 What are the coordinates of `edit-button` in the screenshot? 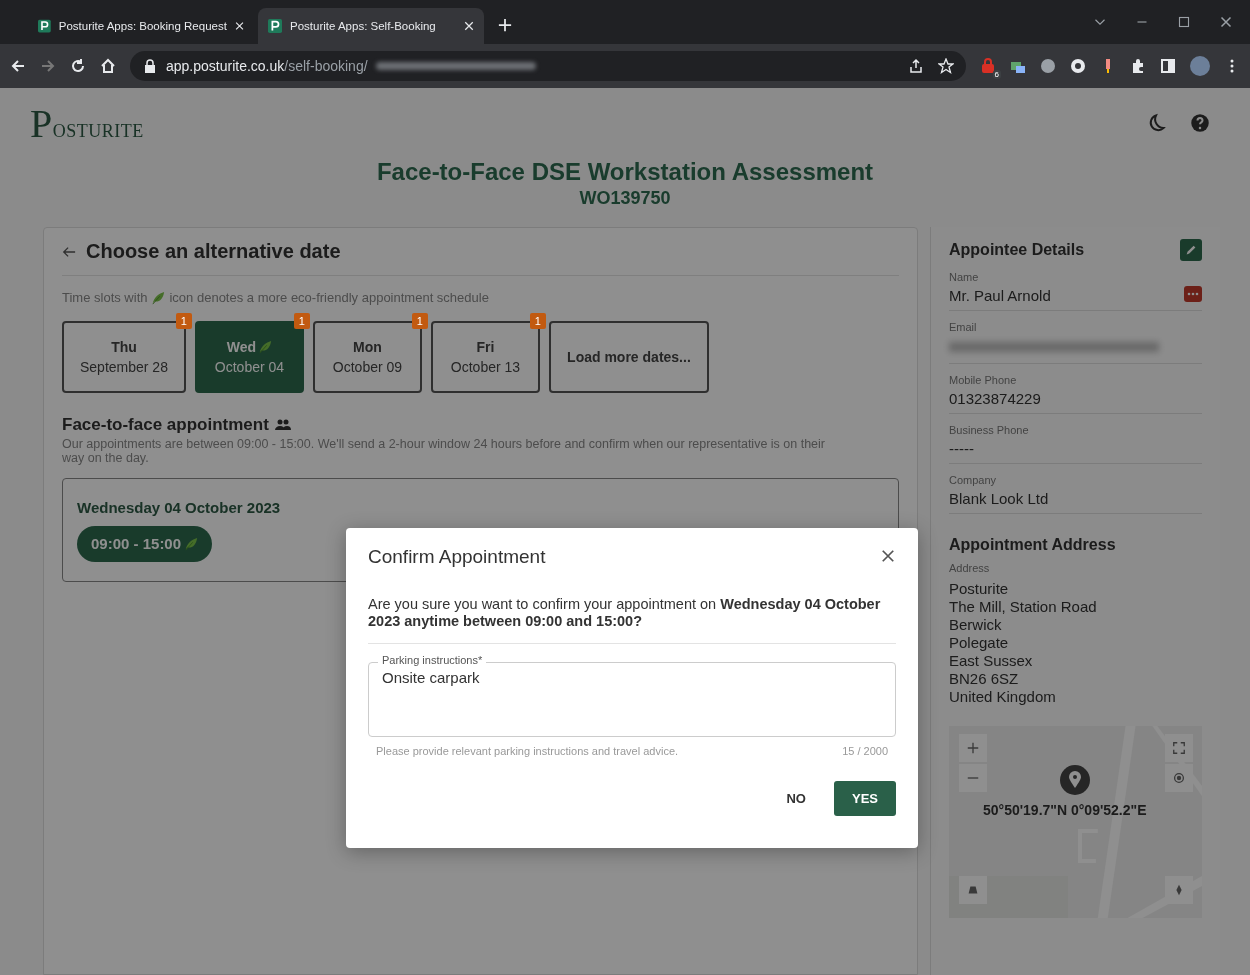 It's located at (1191, 250).